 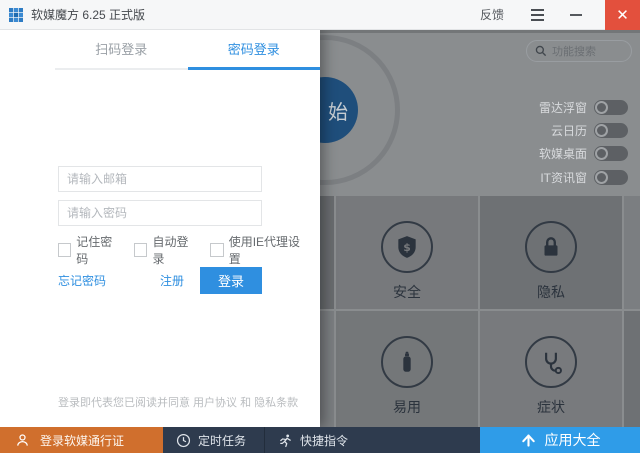 I want to click on login-pass-button: 登录软媒通行证, so click(x=81, y=440).